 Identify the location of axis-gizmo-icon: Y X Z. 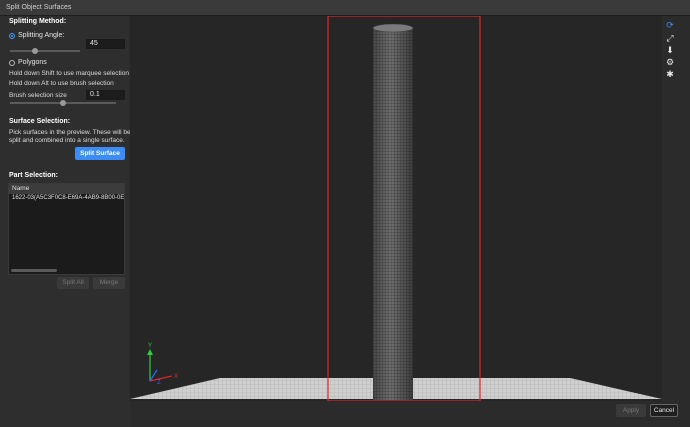
(162, 364).